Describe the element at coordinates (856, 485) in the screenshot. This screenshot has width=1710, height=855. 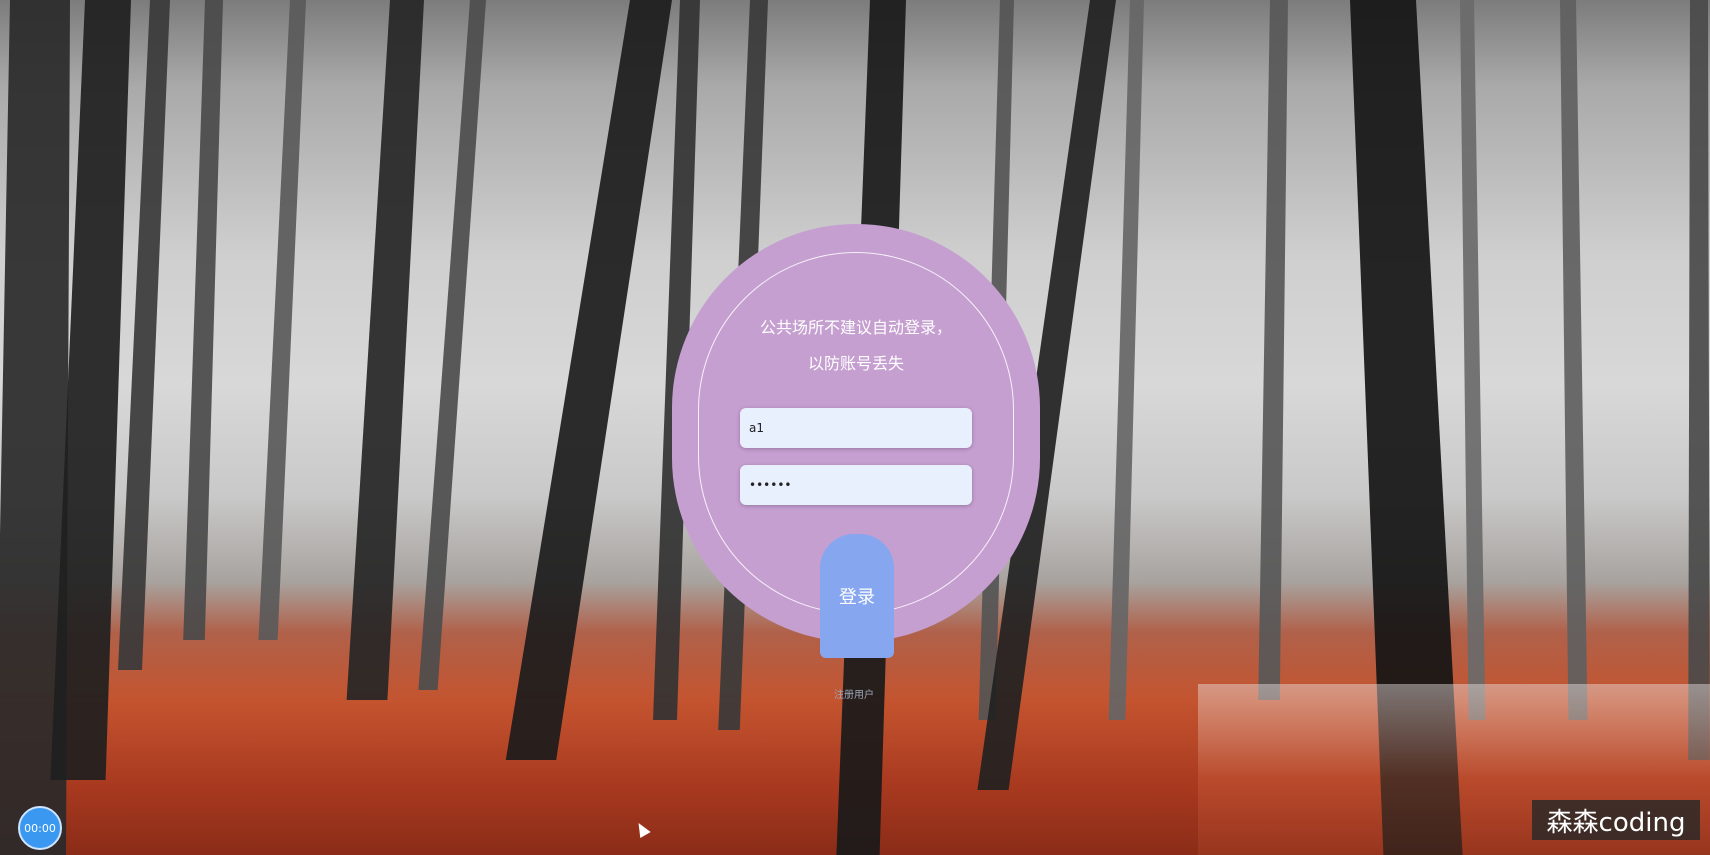
I see `password-input` at that location.